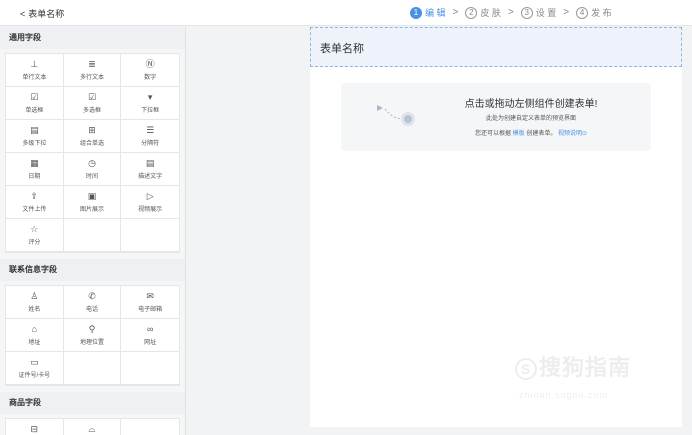 The height and width of the screenshot is (435, 692). I want to click on step-skin: 2 皮 肤, so click(483, 12).